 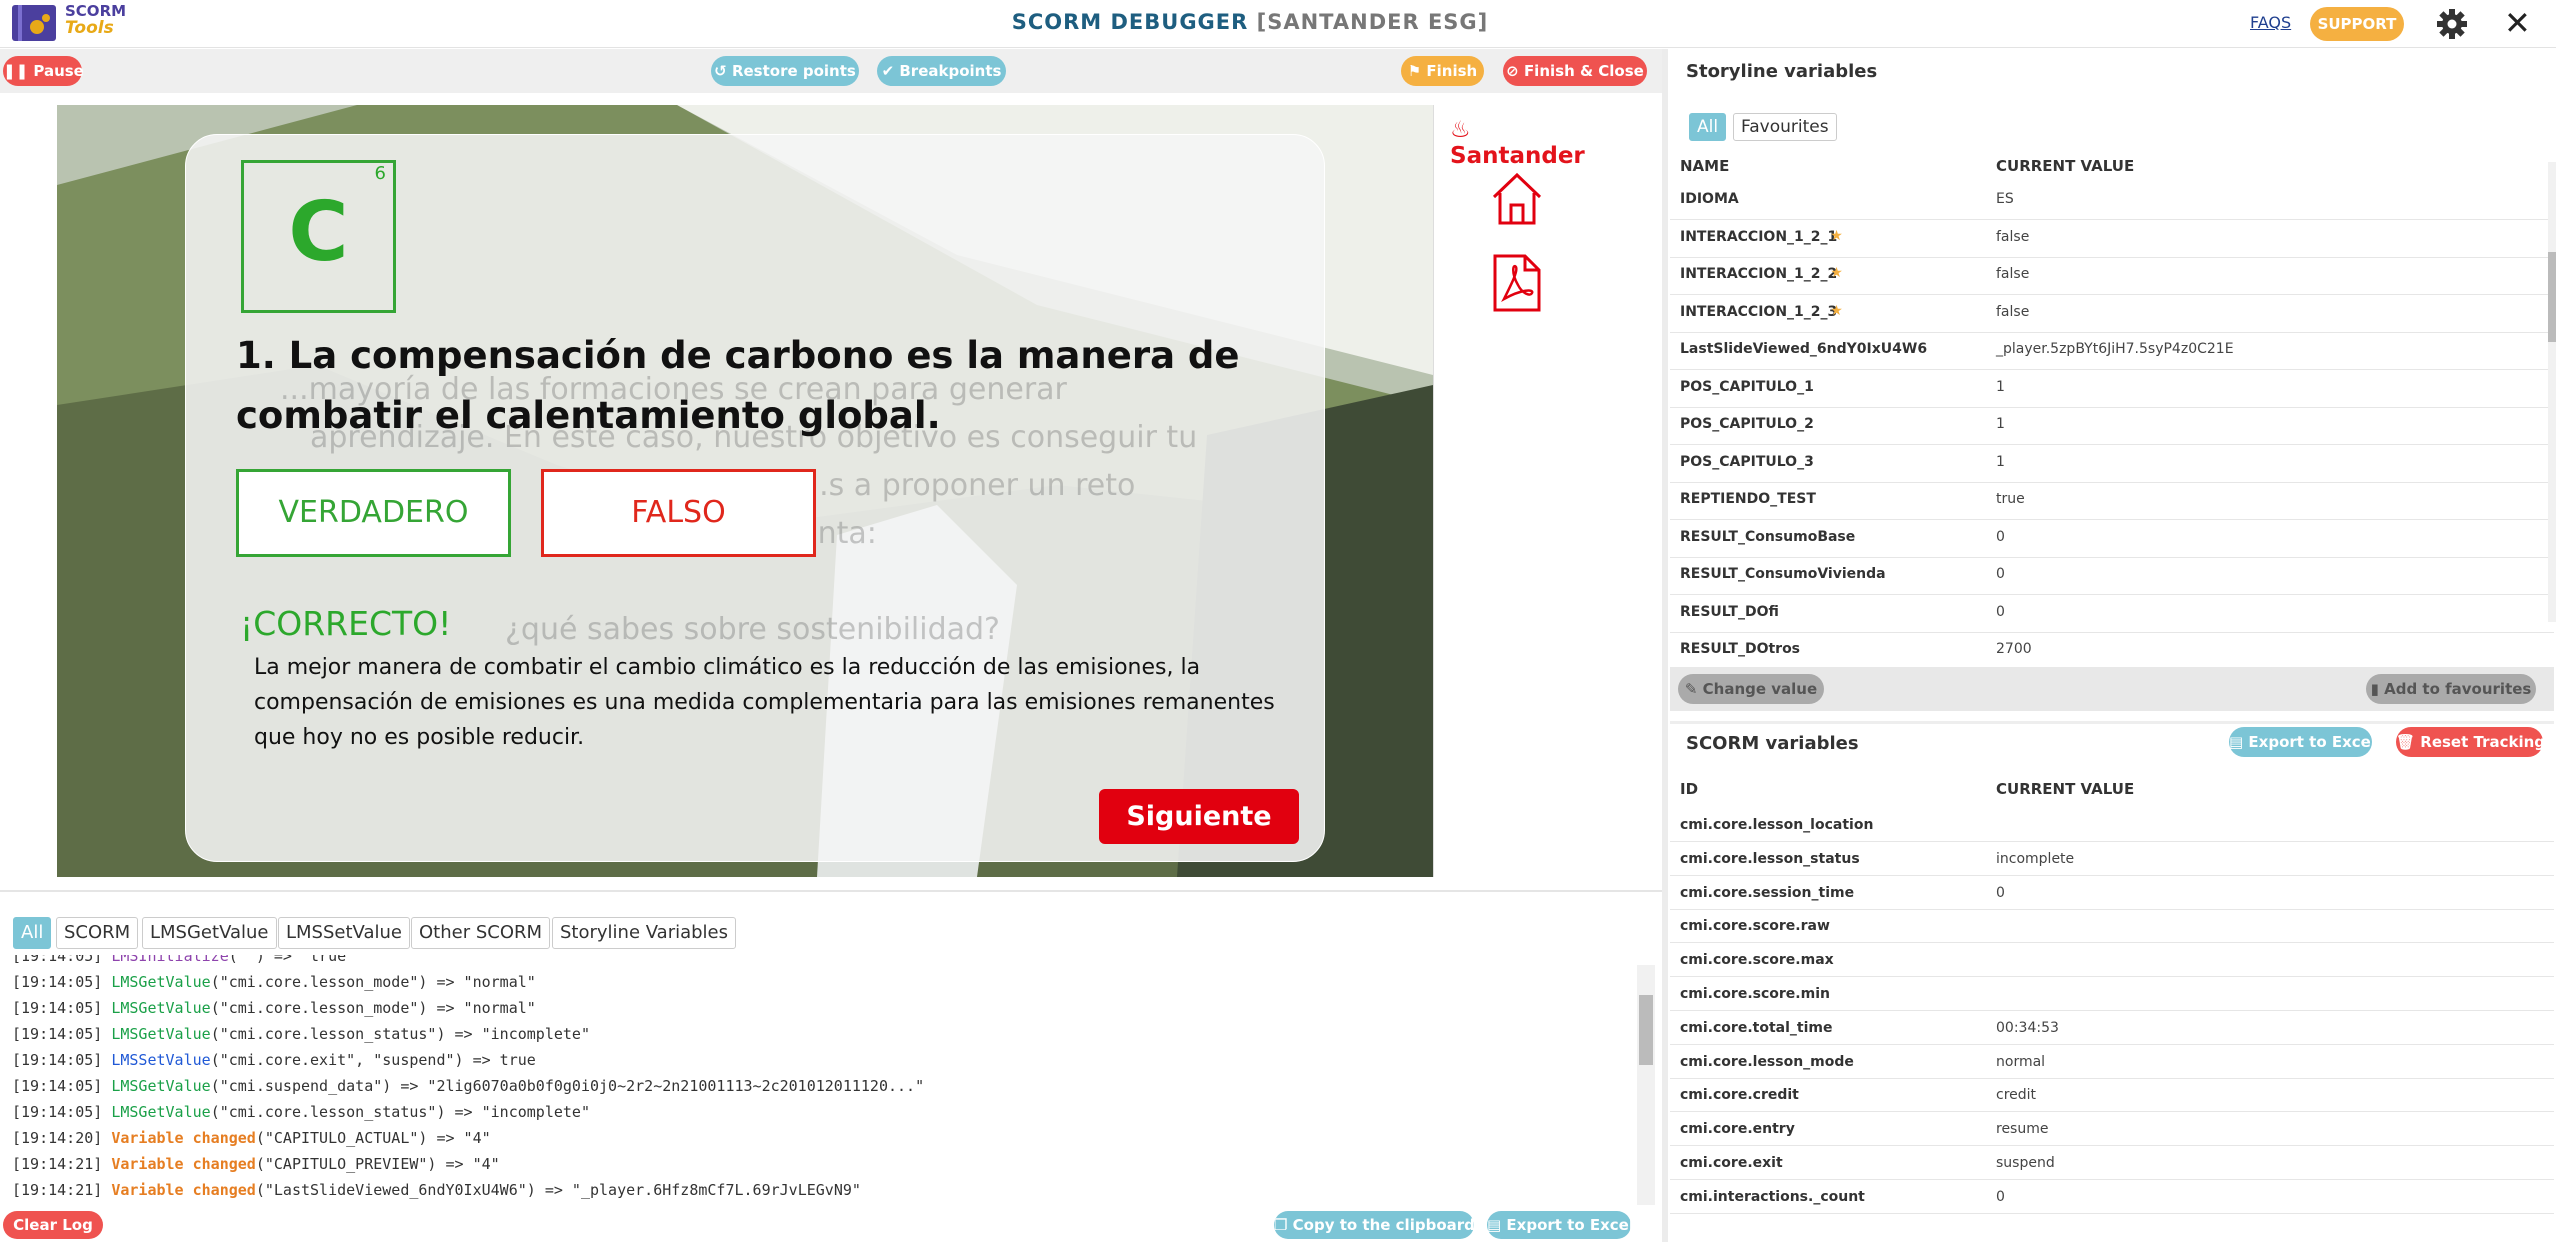 What do you see at coordinates (2112, 1096) in the screenshot?
I see `scorm-row: cmi.core.credit credit` at bounding box center [2112, 1096].